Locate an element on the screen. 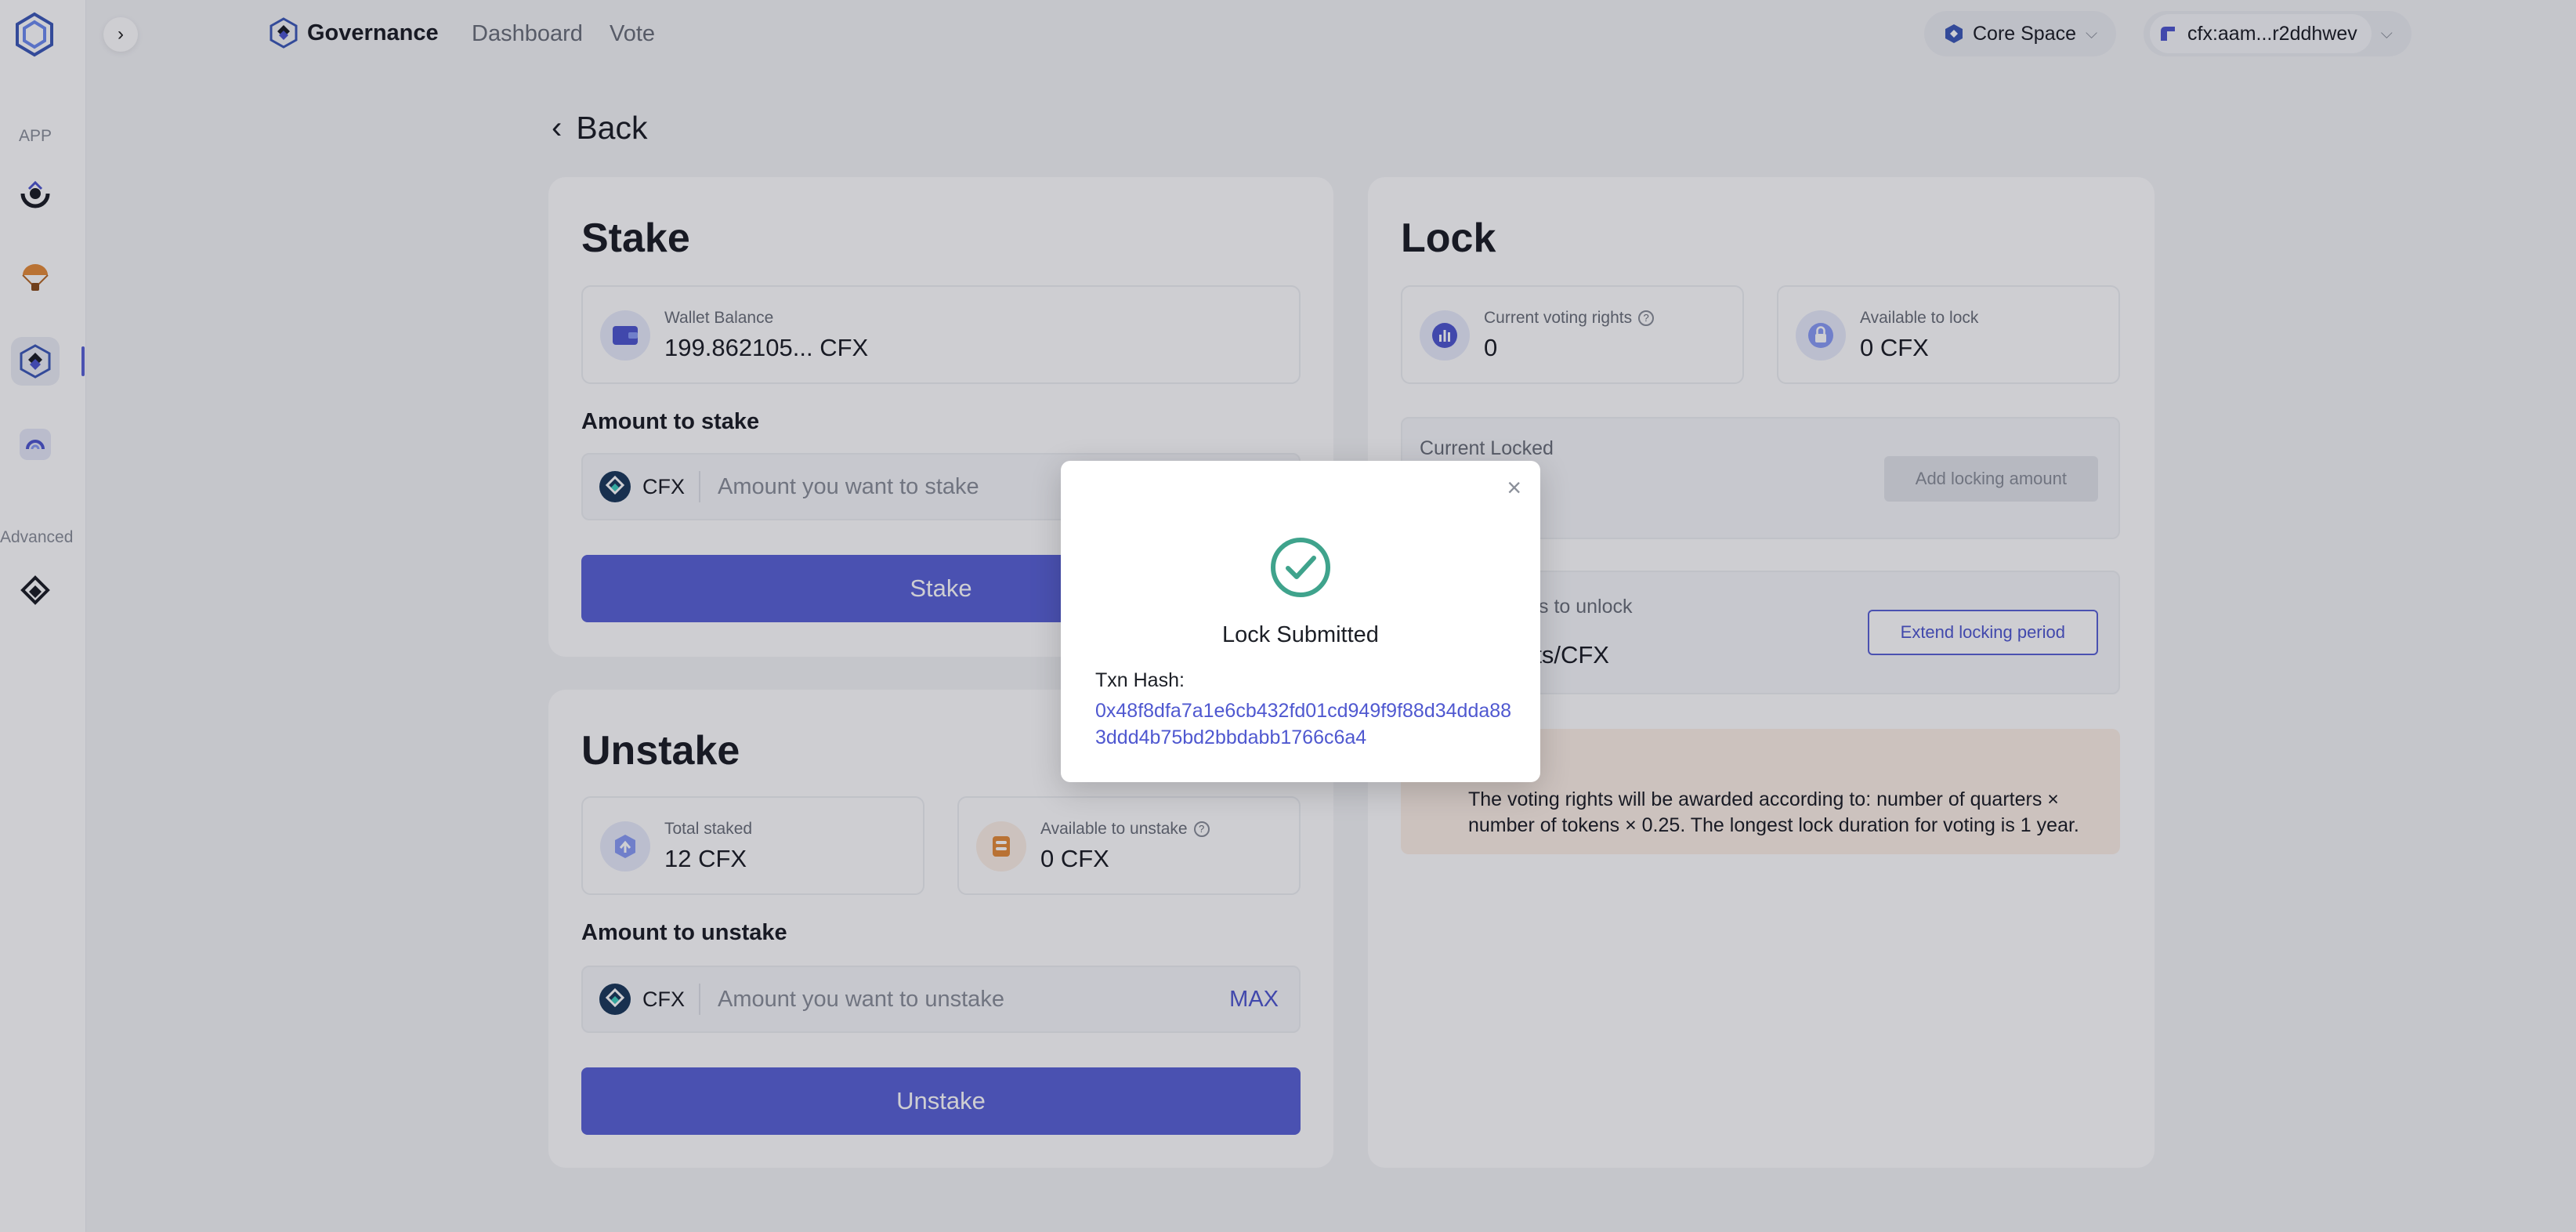 This screenshot has height=1232, width=2576. modal-title: Lock Submitted is located at coordinates (1300, 634).